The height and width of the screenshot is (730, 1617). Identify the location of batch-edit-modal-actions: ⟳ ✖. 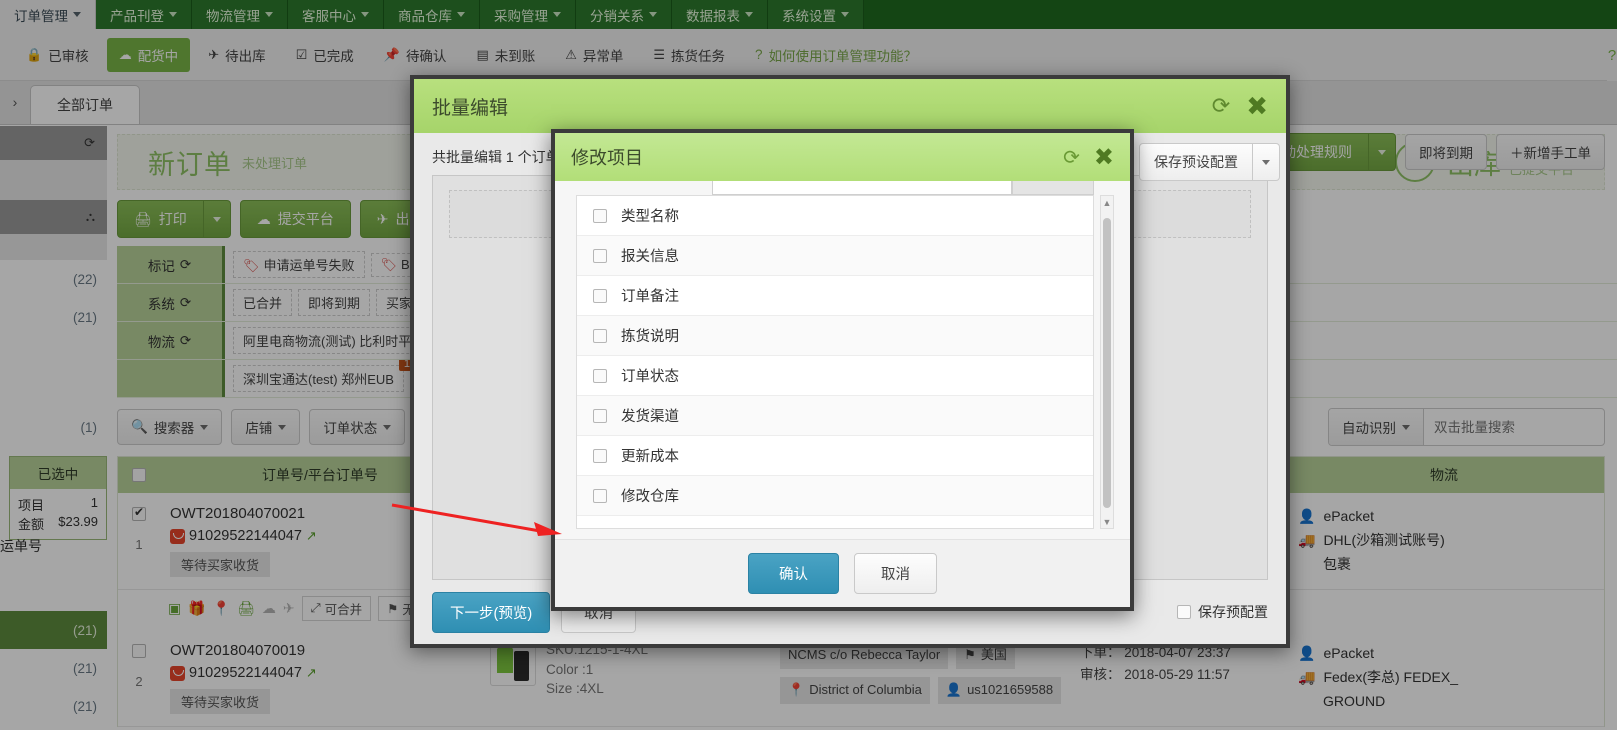
(1240, 106).